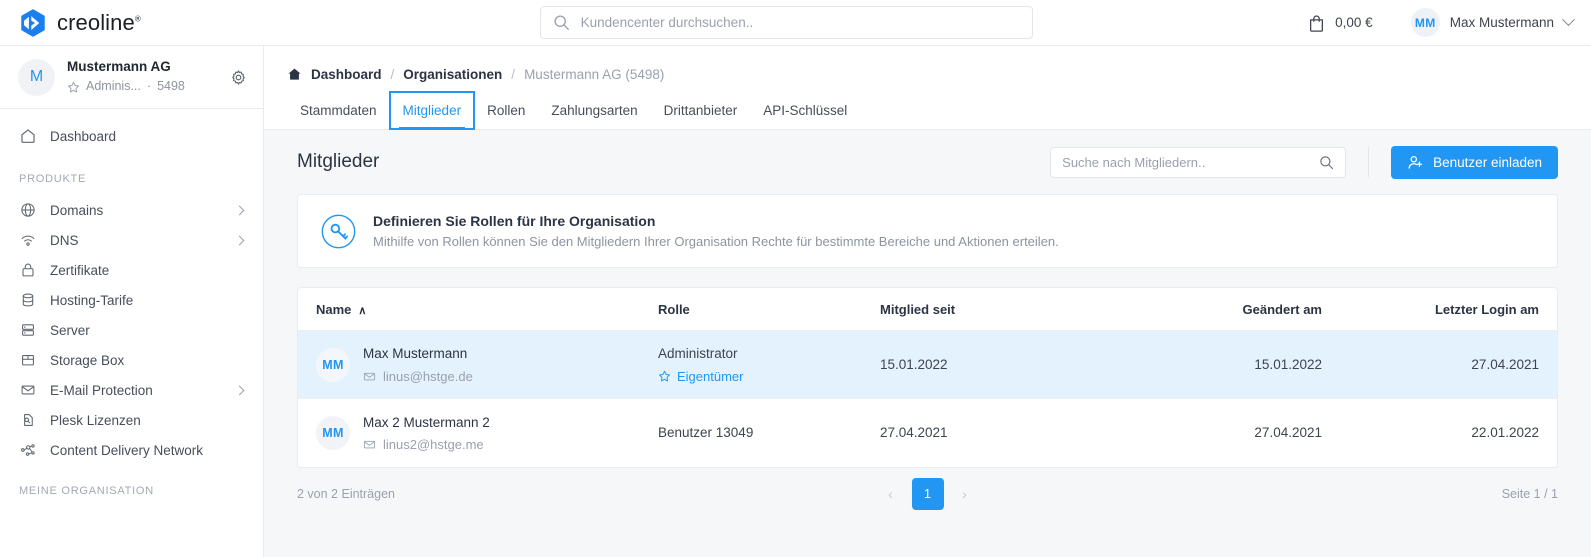 This screenshot has width=1591, height=557. I want to click on owner-badge: Eigentümer, so click(769, 376).